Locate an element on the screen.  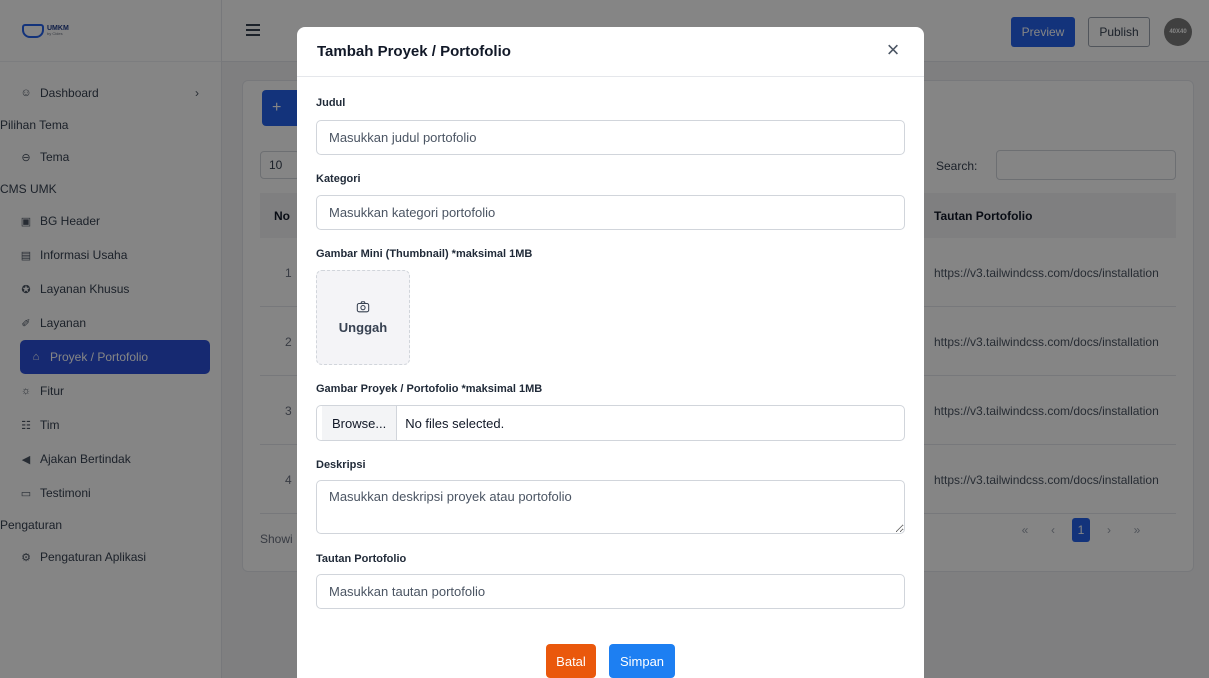
close-icon: × is located at coordinates (893, 50).